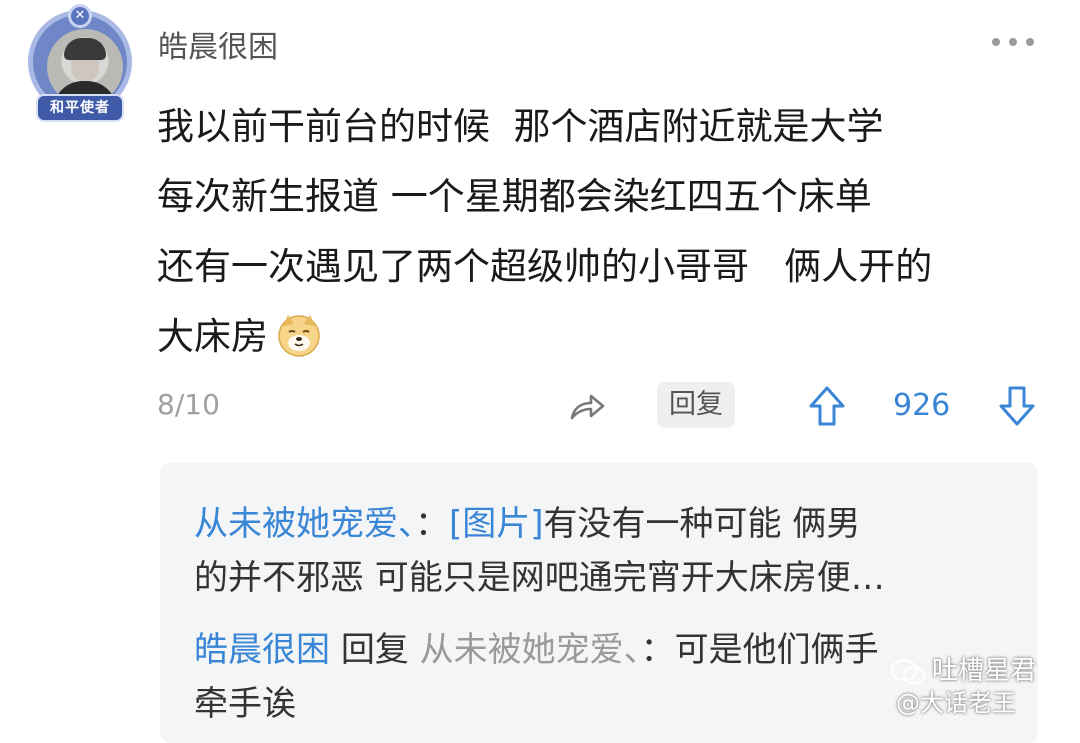 This screenshot has width=1080, height=743. What do you see at coordinates (657, 650) in the screenshot?
I see `reply-2-colon: ：` at bounding box center [657, 650].